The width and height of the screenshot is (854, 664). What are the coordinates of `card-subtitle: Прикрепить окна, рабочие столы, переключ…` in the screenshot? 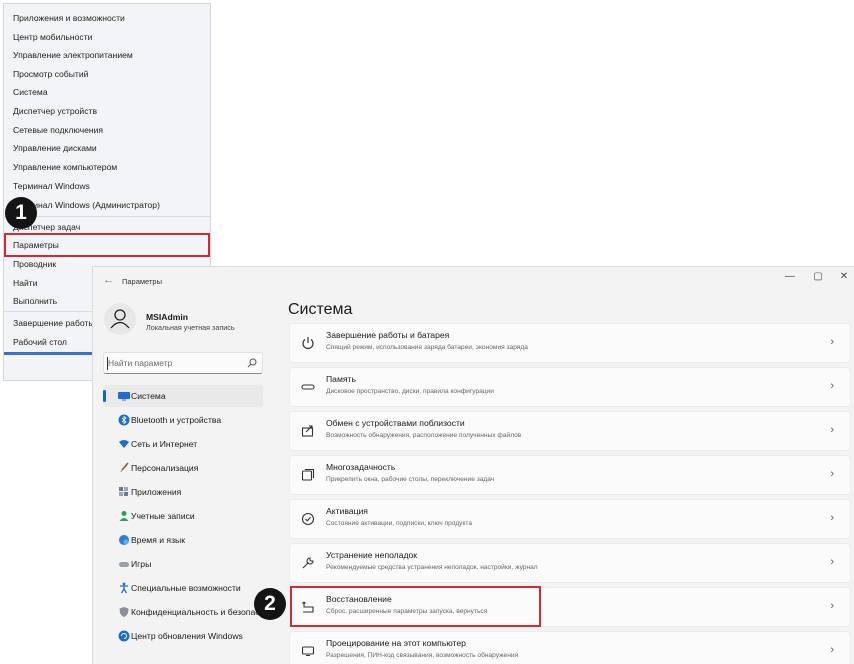 It's located at (410, 479).